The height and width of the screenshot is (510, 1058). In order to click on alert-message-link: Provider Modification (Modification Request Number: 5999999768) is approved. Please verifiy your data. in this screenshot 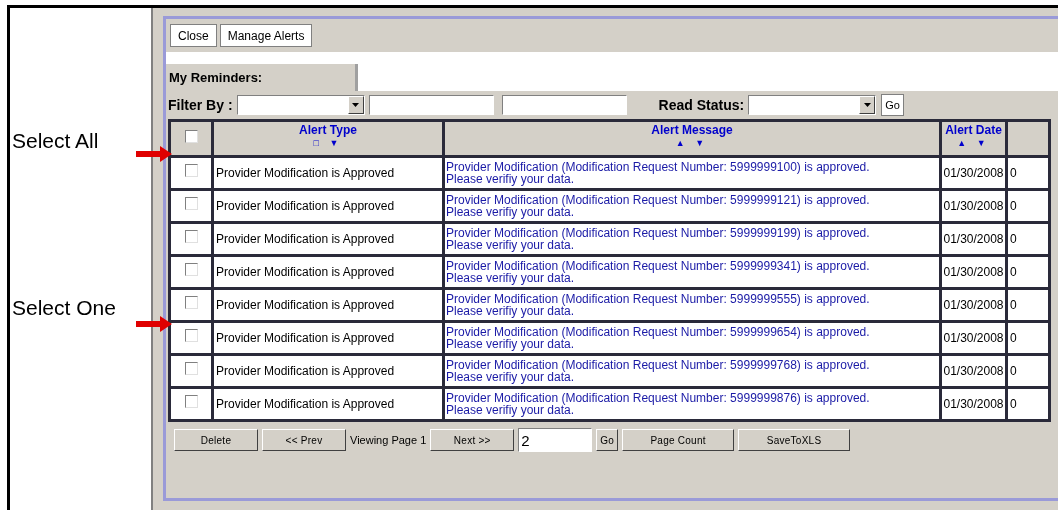, I will do `click(692, 371)`.